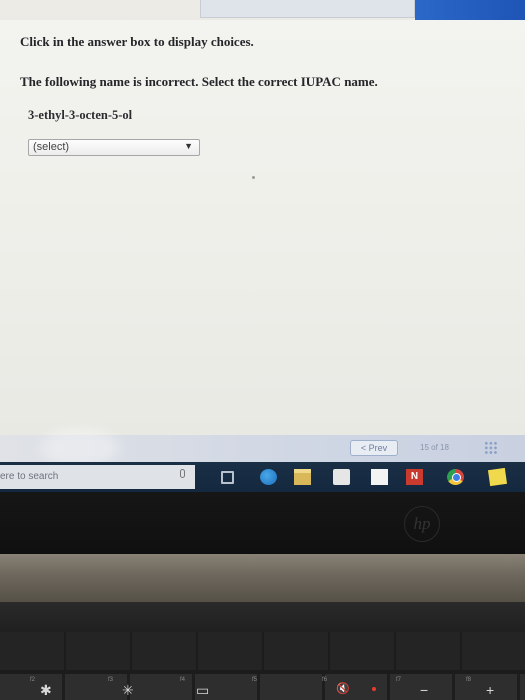  What do you see at coordinates (455, 477) in the screenshot?
I see `chrome-browser-icon` at bounding box center [455, 477].